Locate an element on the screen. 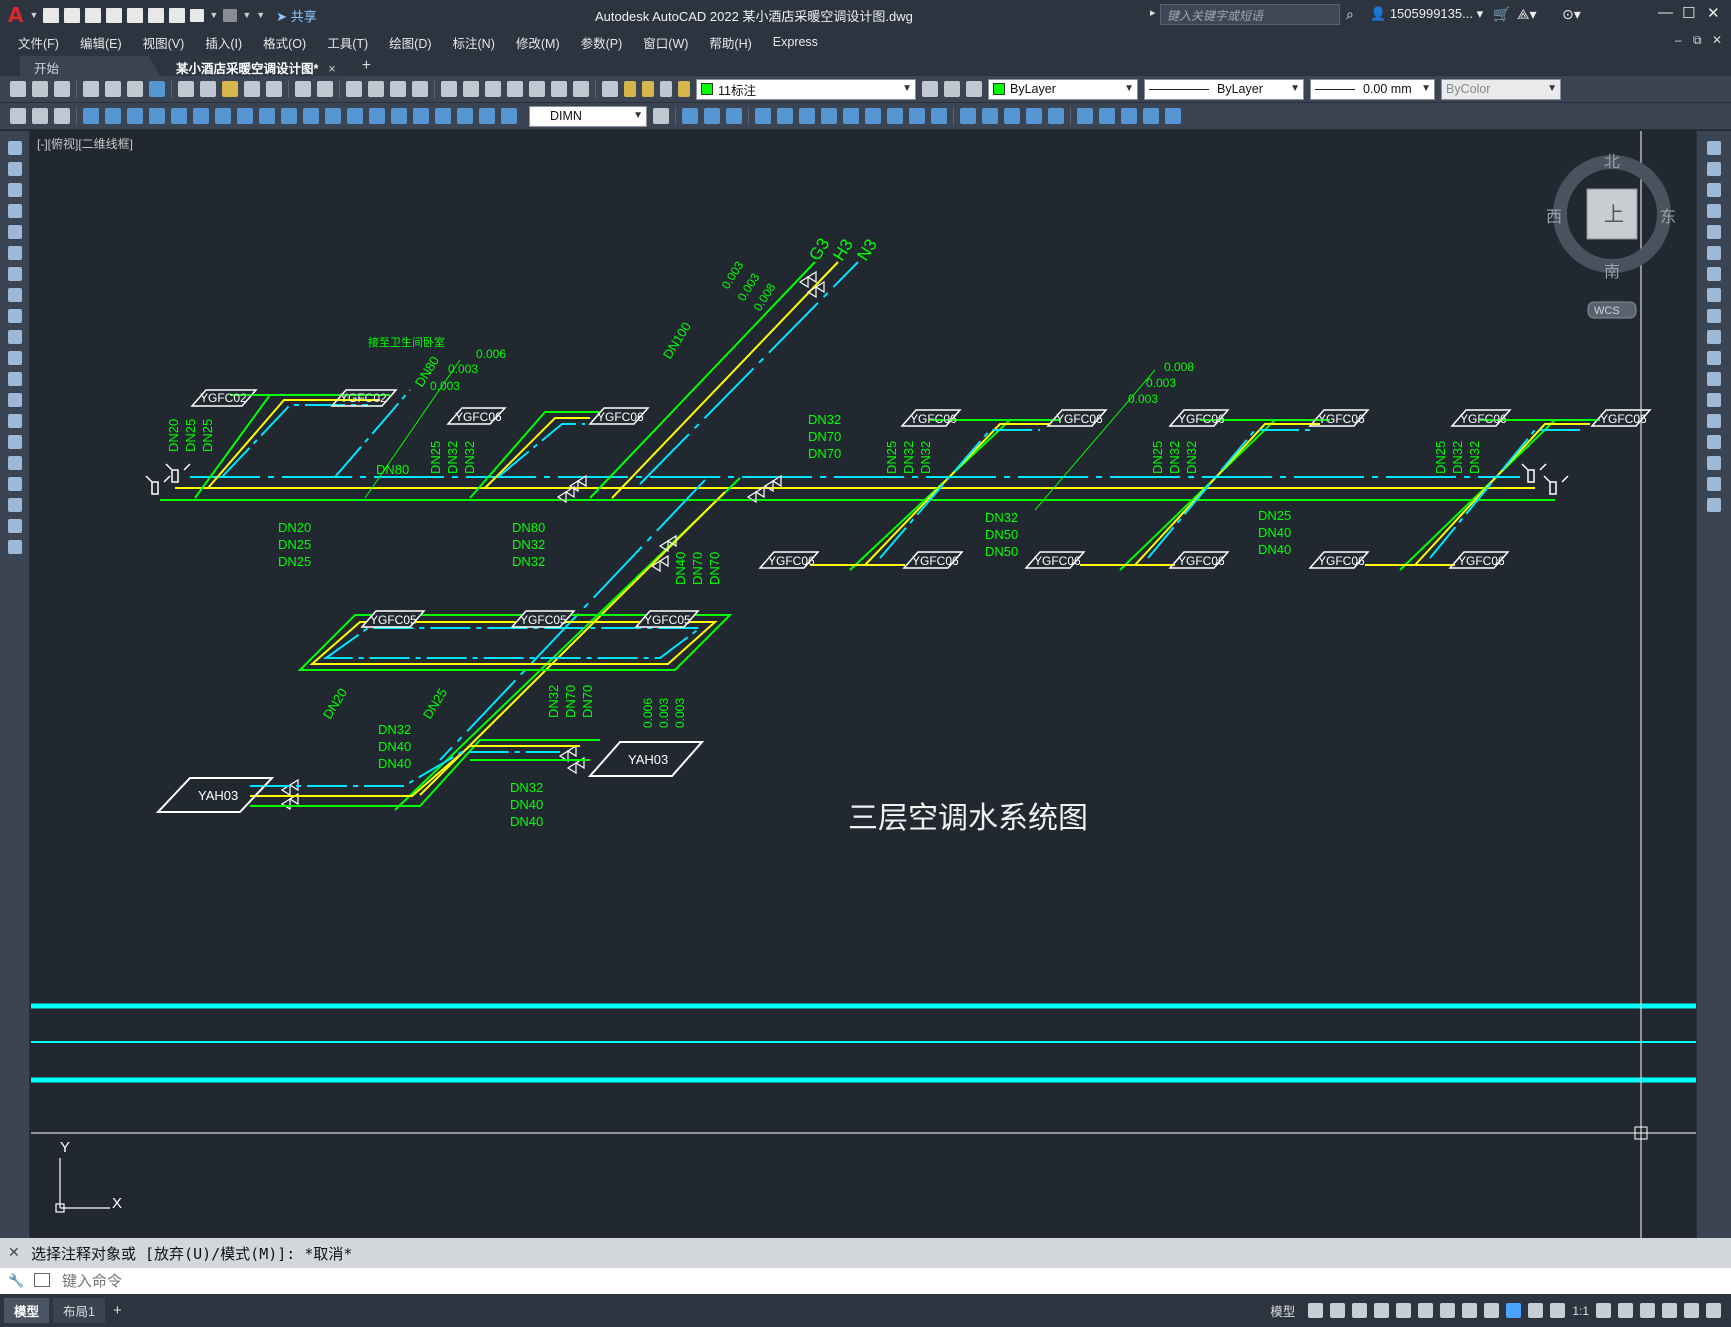 The width and height of the screenshot is (1731, 1327). lineweight-combo: 0.00 mm ▼ is located at coordinates (1372, 89).